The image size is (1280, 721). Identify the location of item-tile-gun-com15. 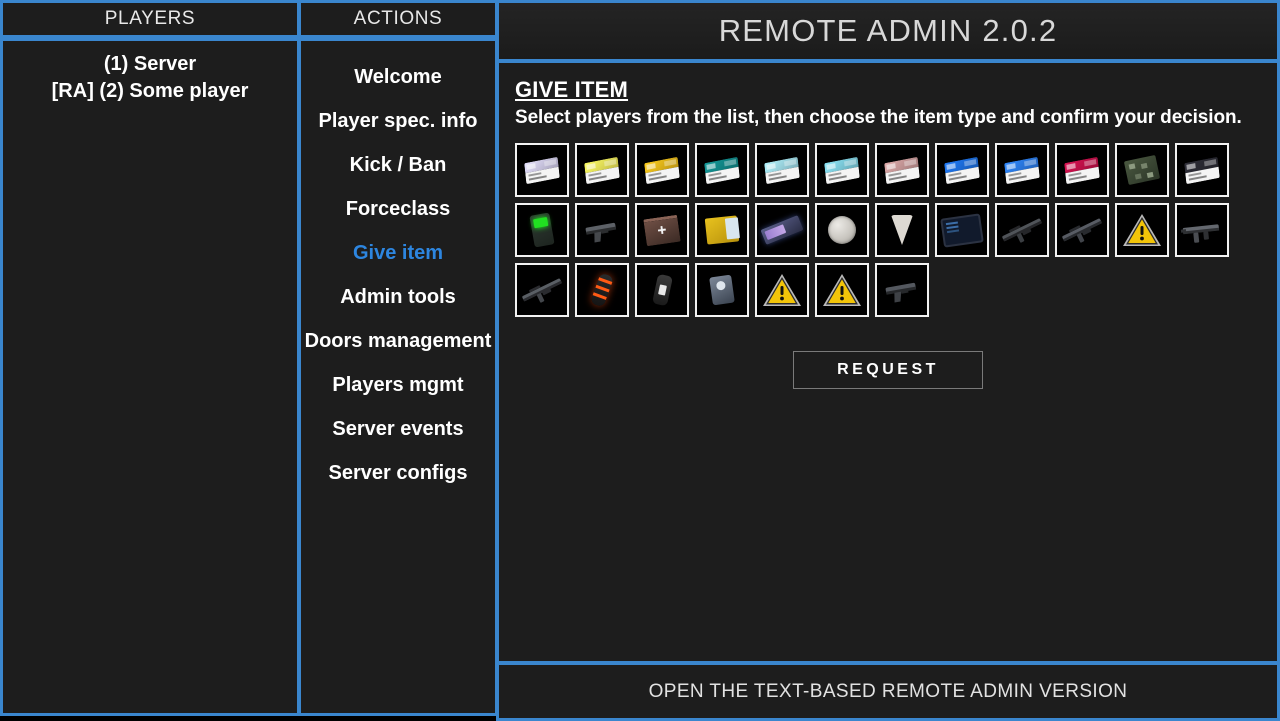
(602, 230).